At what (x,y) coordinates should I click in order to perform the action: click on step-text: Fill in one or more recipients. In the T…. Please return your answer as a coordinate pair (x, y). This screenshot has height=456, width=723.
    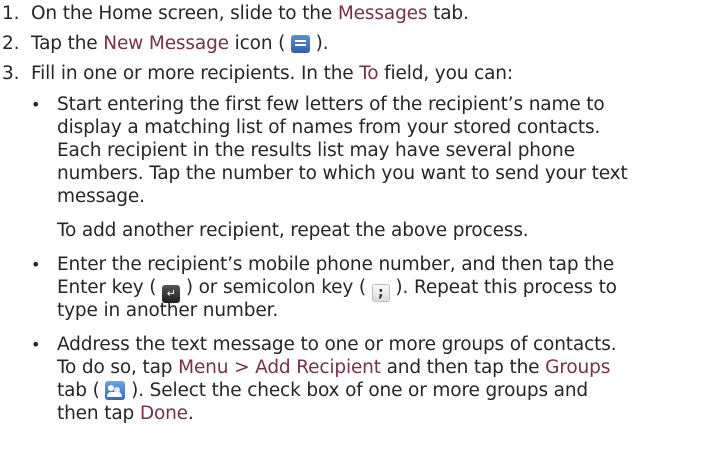
    Looking at the image, I should click on (272, 73).